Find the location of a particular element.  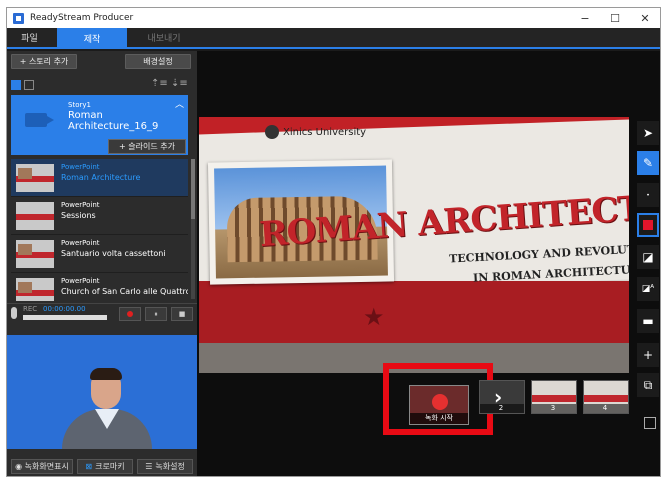

chroma-key-label: 크로마키 is located at coordinates (110, 466).